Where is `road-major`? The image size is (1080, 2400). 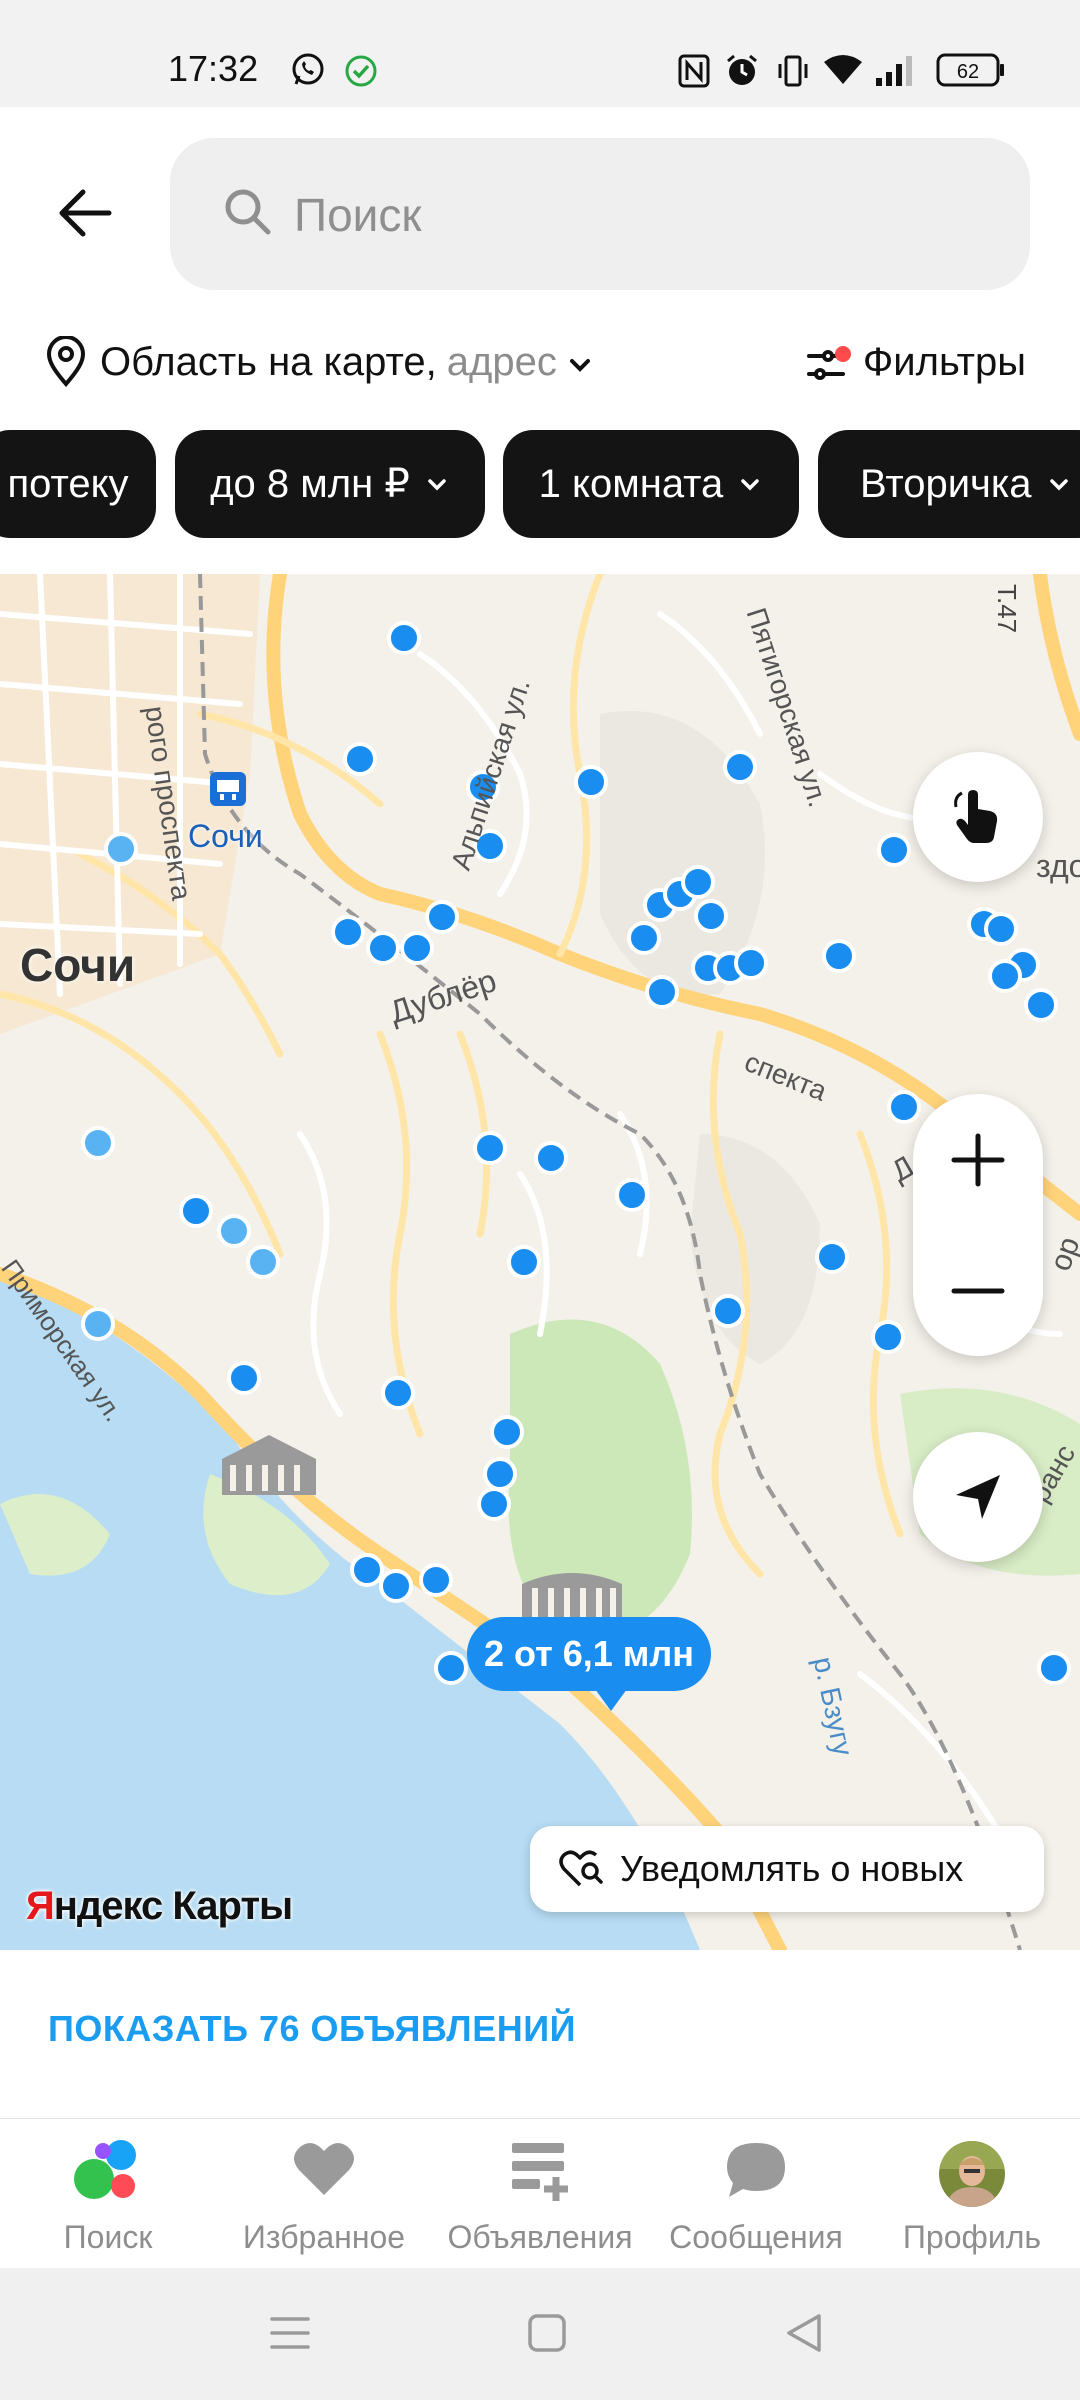
road-major is located at coordinates (1056, 657).